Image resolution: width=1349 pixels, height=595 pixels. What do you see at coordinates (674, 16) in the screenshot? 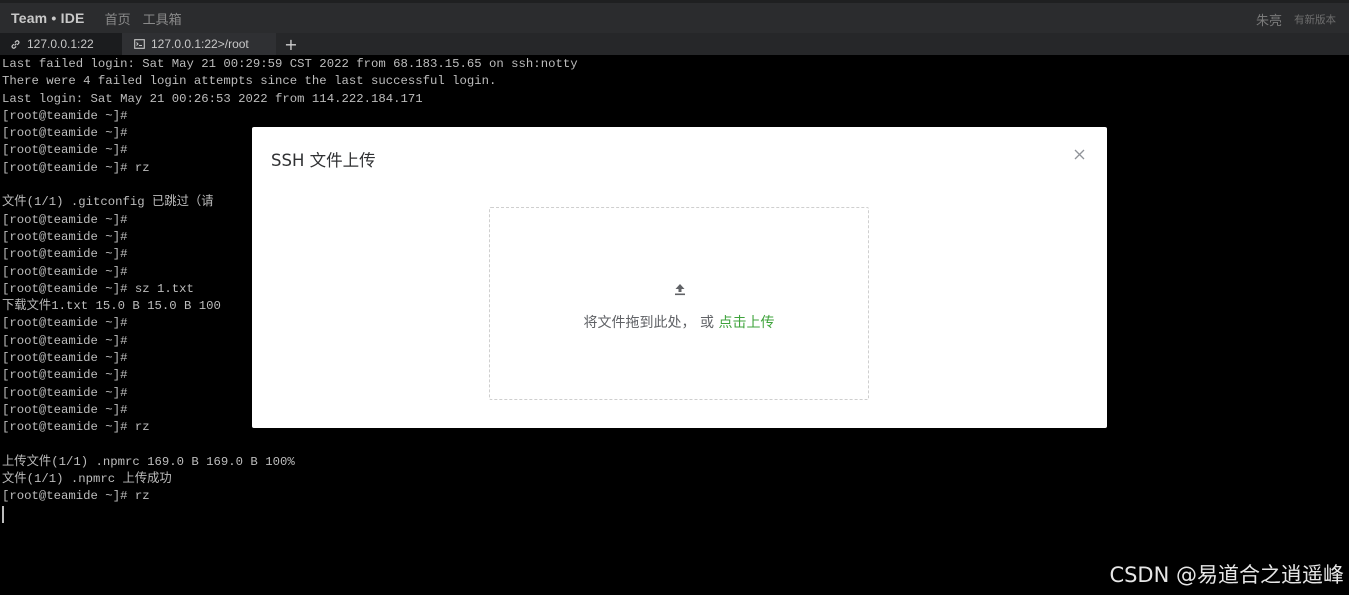
I see `top-header: Team • IDE 首页 工具箱 朱亮 有新版本` at bounding box center [674, 16].